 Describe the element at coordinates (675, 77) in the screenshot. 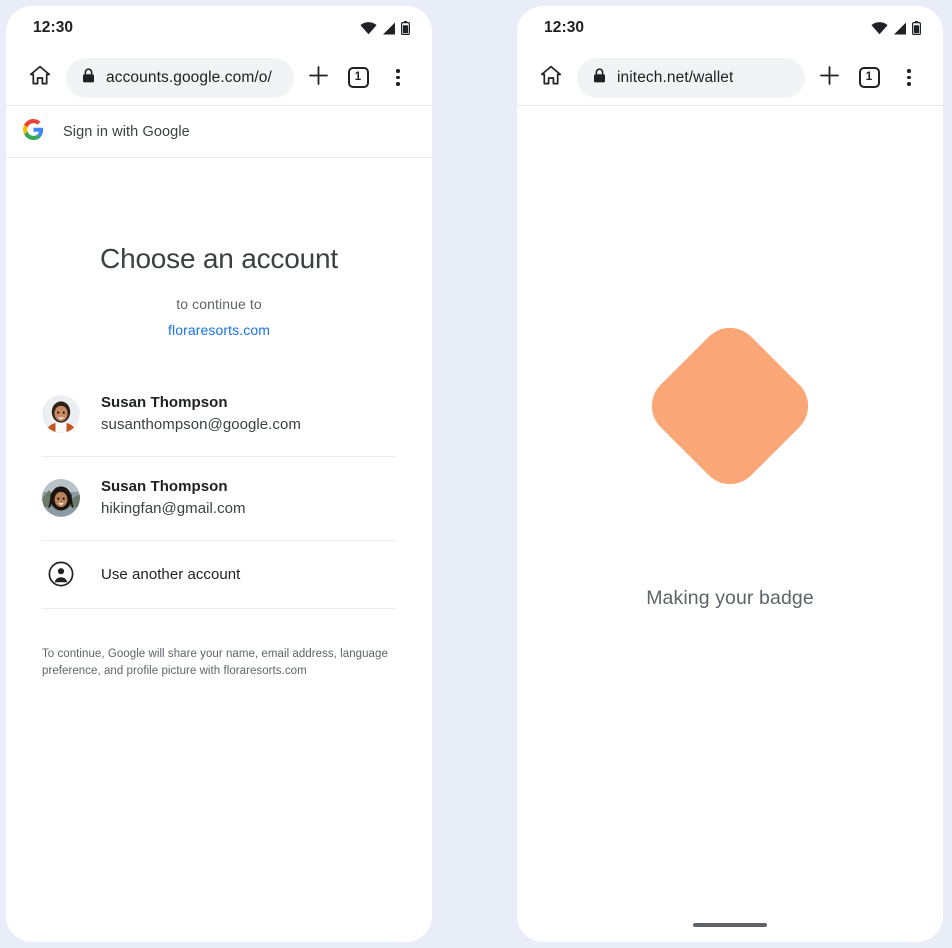

I see `right-url-text: initech.net/wallet` at that location.